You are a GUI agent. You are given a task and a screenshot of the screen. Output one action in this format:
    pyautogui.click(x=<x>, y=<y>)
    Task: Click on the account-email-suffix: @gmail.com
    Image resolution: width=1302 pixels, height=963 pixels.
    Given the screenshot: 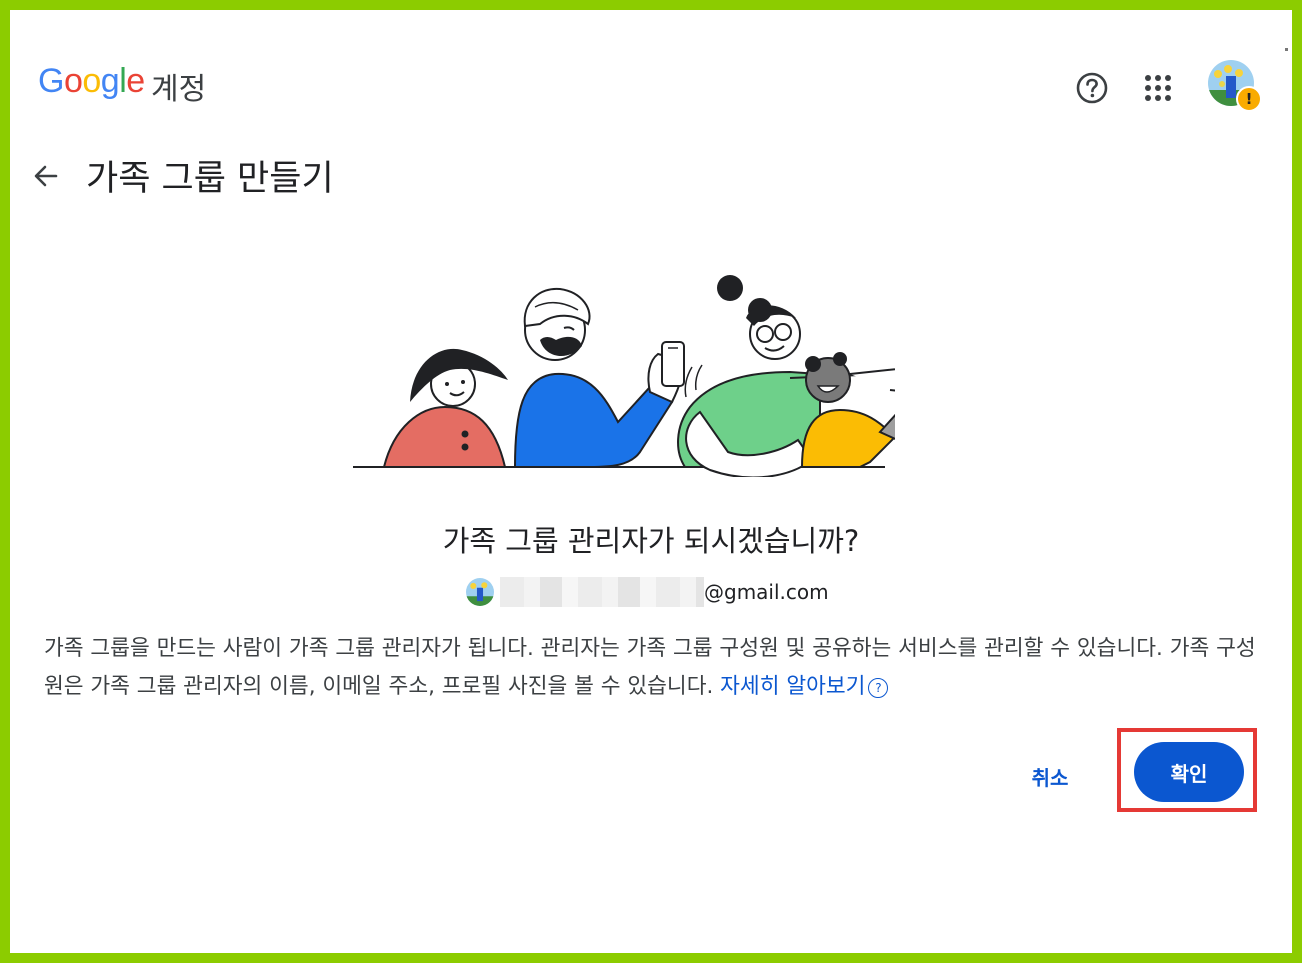 What is the action you would take?
    pyautogui.click(x=766, y=592)
    